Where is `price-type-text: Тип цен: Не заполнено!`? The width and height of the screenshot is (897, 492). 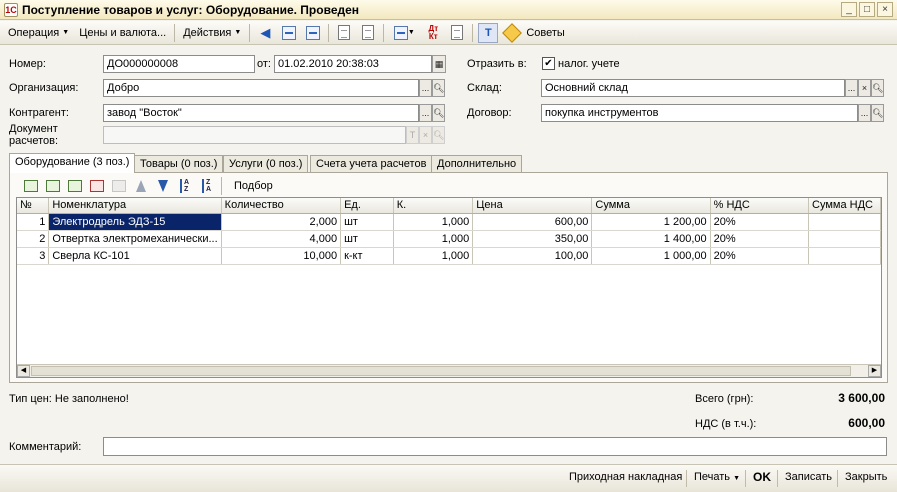
price-type-text: Тип цен: Не заполнено! is located at coordinates (69, 399).